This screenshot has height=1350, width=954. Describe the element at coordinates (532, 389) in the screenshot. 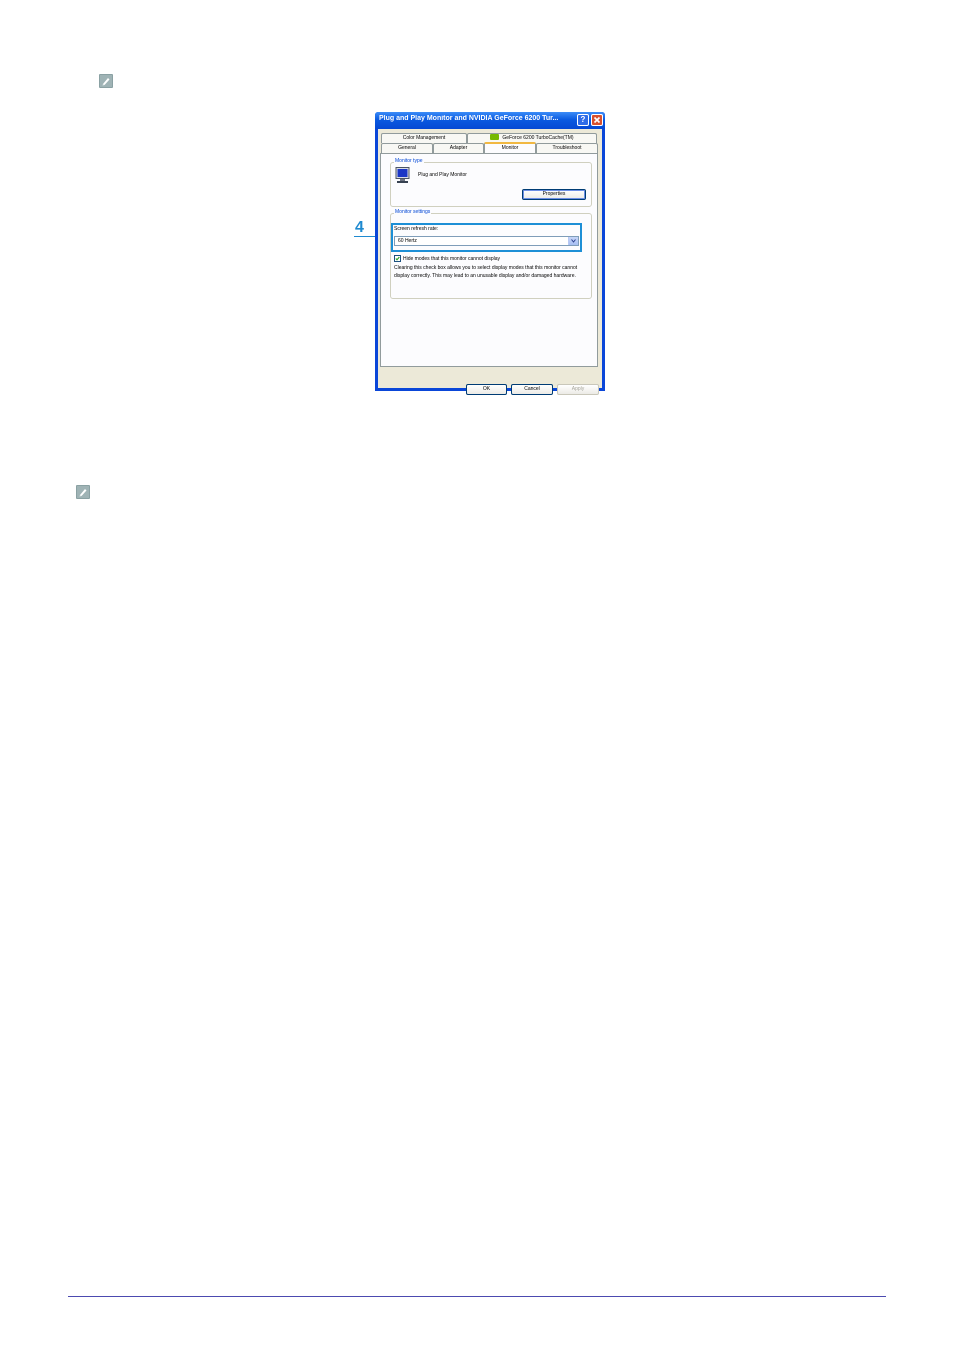

I see `cancel-button: Cancel` at that location.